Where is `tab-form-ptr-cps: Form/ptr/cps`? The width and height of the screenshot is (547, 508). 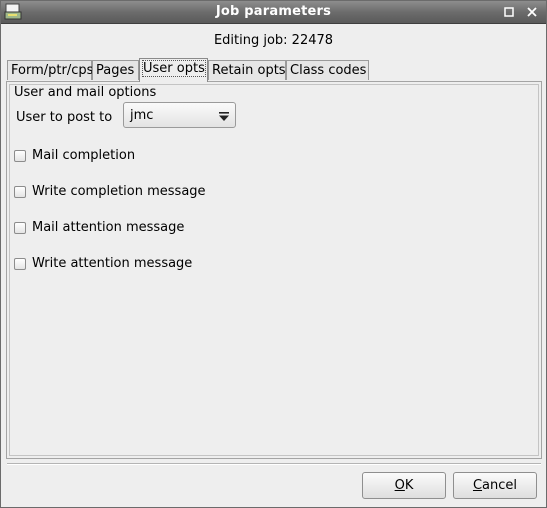 tab-form-ptr-cps: Form/ptr/cps is located at coordinates (50, 70).